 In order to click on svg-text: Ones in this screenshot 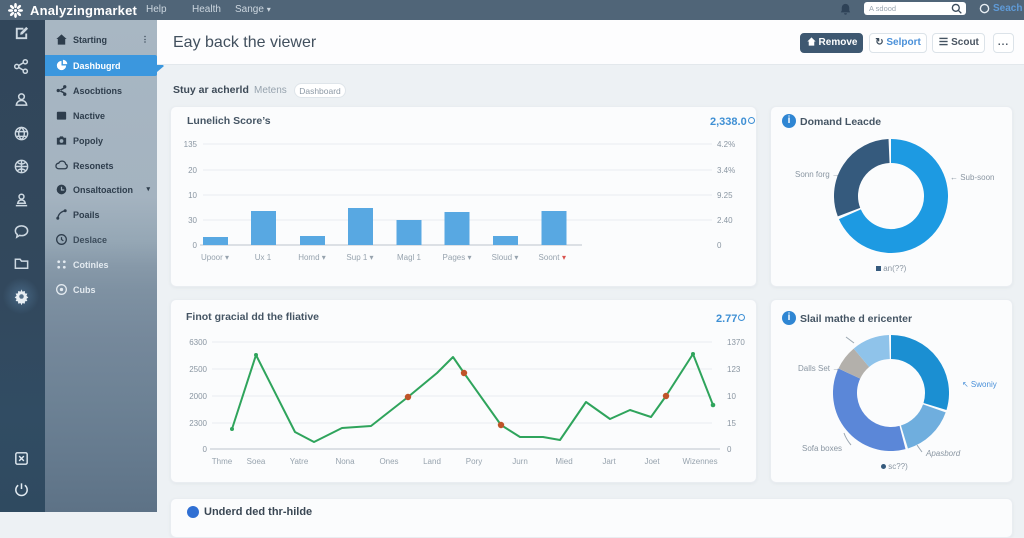, I will do `click(388, 461)`.